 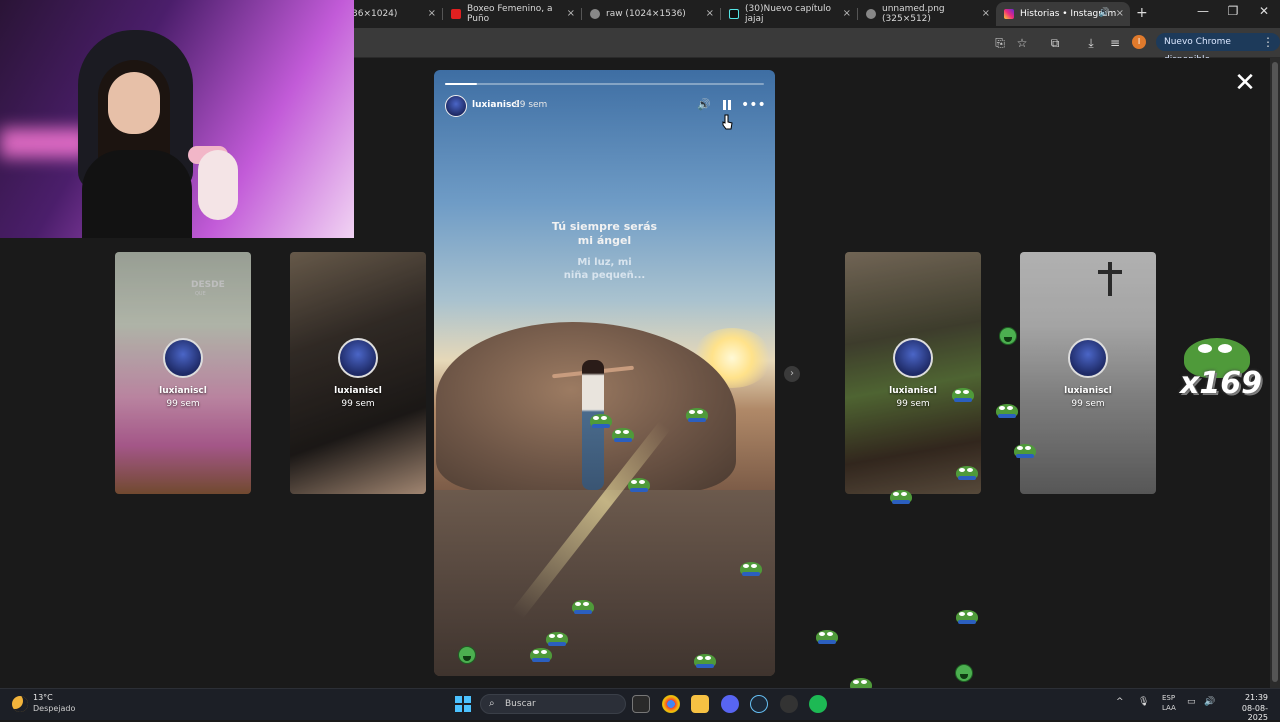 I want to click on tab-title: Boxeo Femenino, a Puño, so click(x=510, y=14).